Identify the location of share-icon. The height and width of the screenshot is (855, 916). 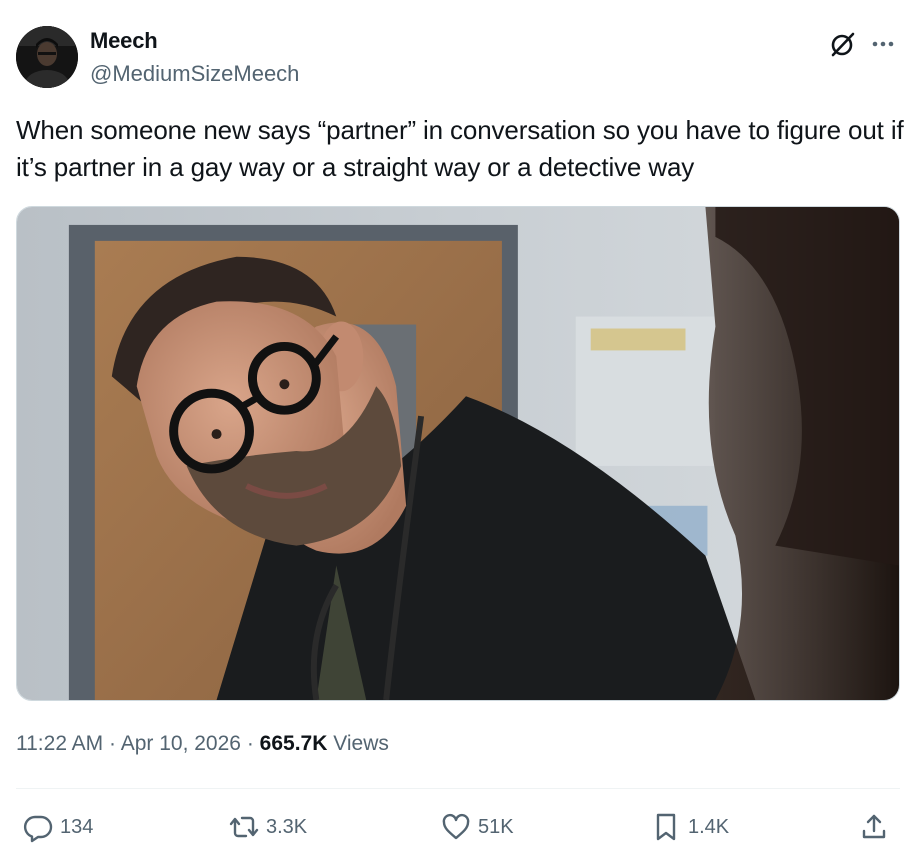
(874, 826).